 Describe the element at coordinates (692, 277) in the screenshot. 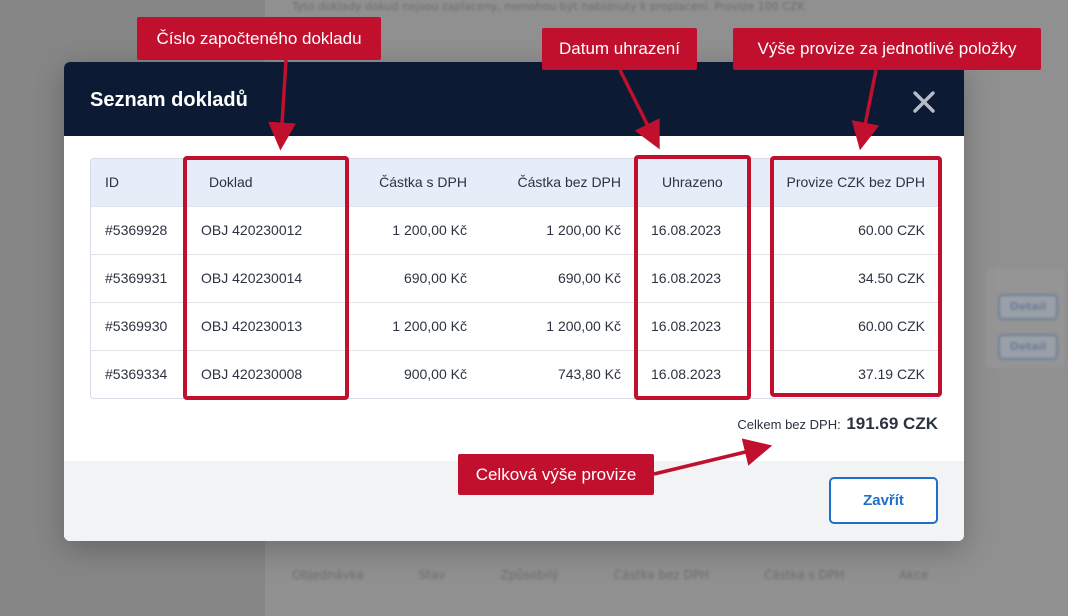

I see `highlight-paid-column` at that location.